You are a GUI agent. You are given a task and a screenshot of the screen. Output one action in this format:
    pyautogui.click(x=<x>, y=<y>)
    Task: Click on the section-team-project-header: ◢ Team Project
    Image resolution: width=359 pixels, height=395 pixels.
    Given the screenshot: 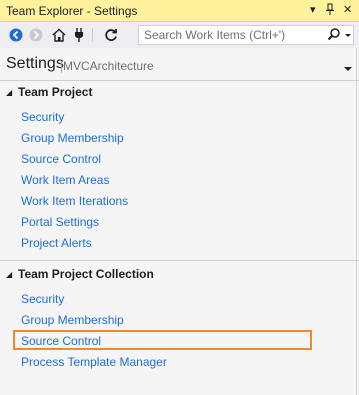 What is the action you would take?
    pyautogui.click(x=49, y=92)
    